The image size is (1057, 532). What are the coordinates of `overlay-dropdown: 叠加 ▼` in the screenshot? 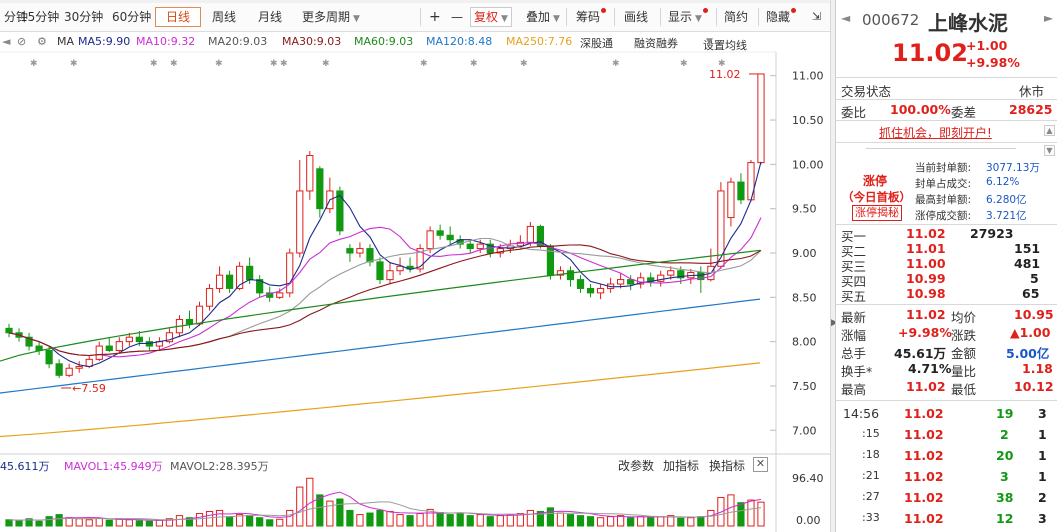 It's located at (543, 17).